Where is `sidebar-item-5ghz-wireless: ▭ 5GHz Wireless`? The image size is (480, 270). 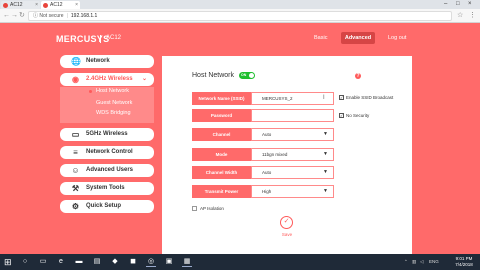 sidebar-item-5ghz-wireless: ▭ 5GHz Wireless is located at coordinates (107, 134).